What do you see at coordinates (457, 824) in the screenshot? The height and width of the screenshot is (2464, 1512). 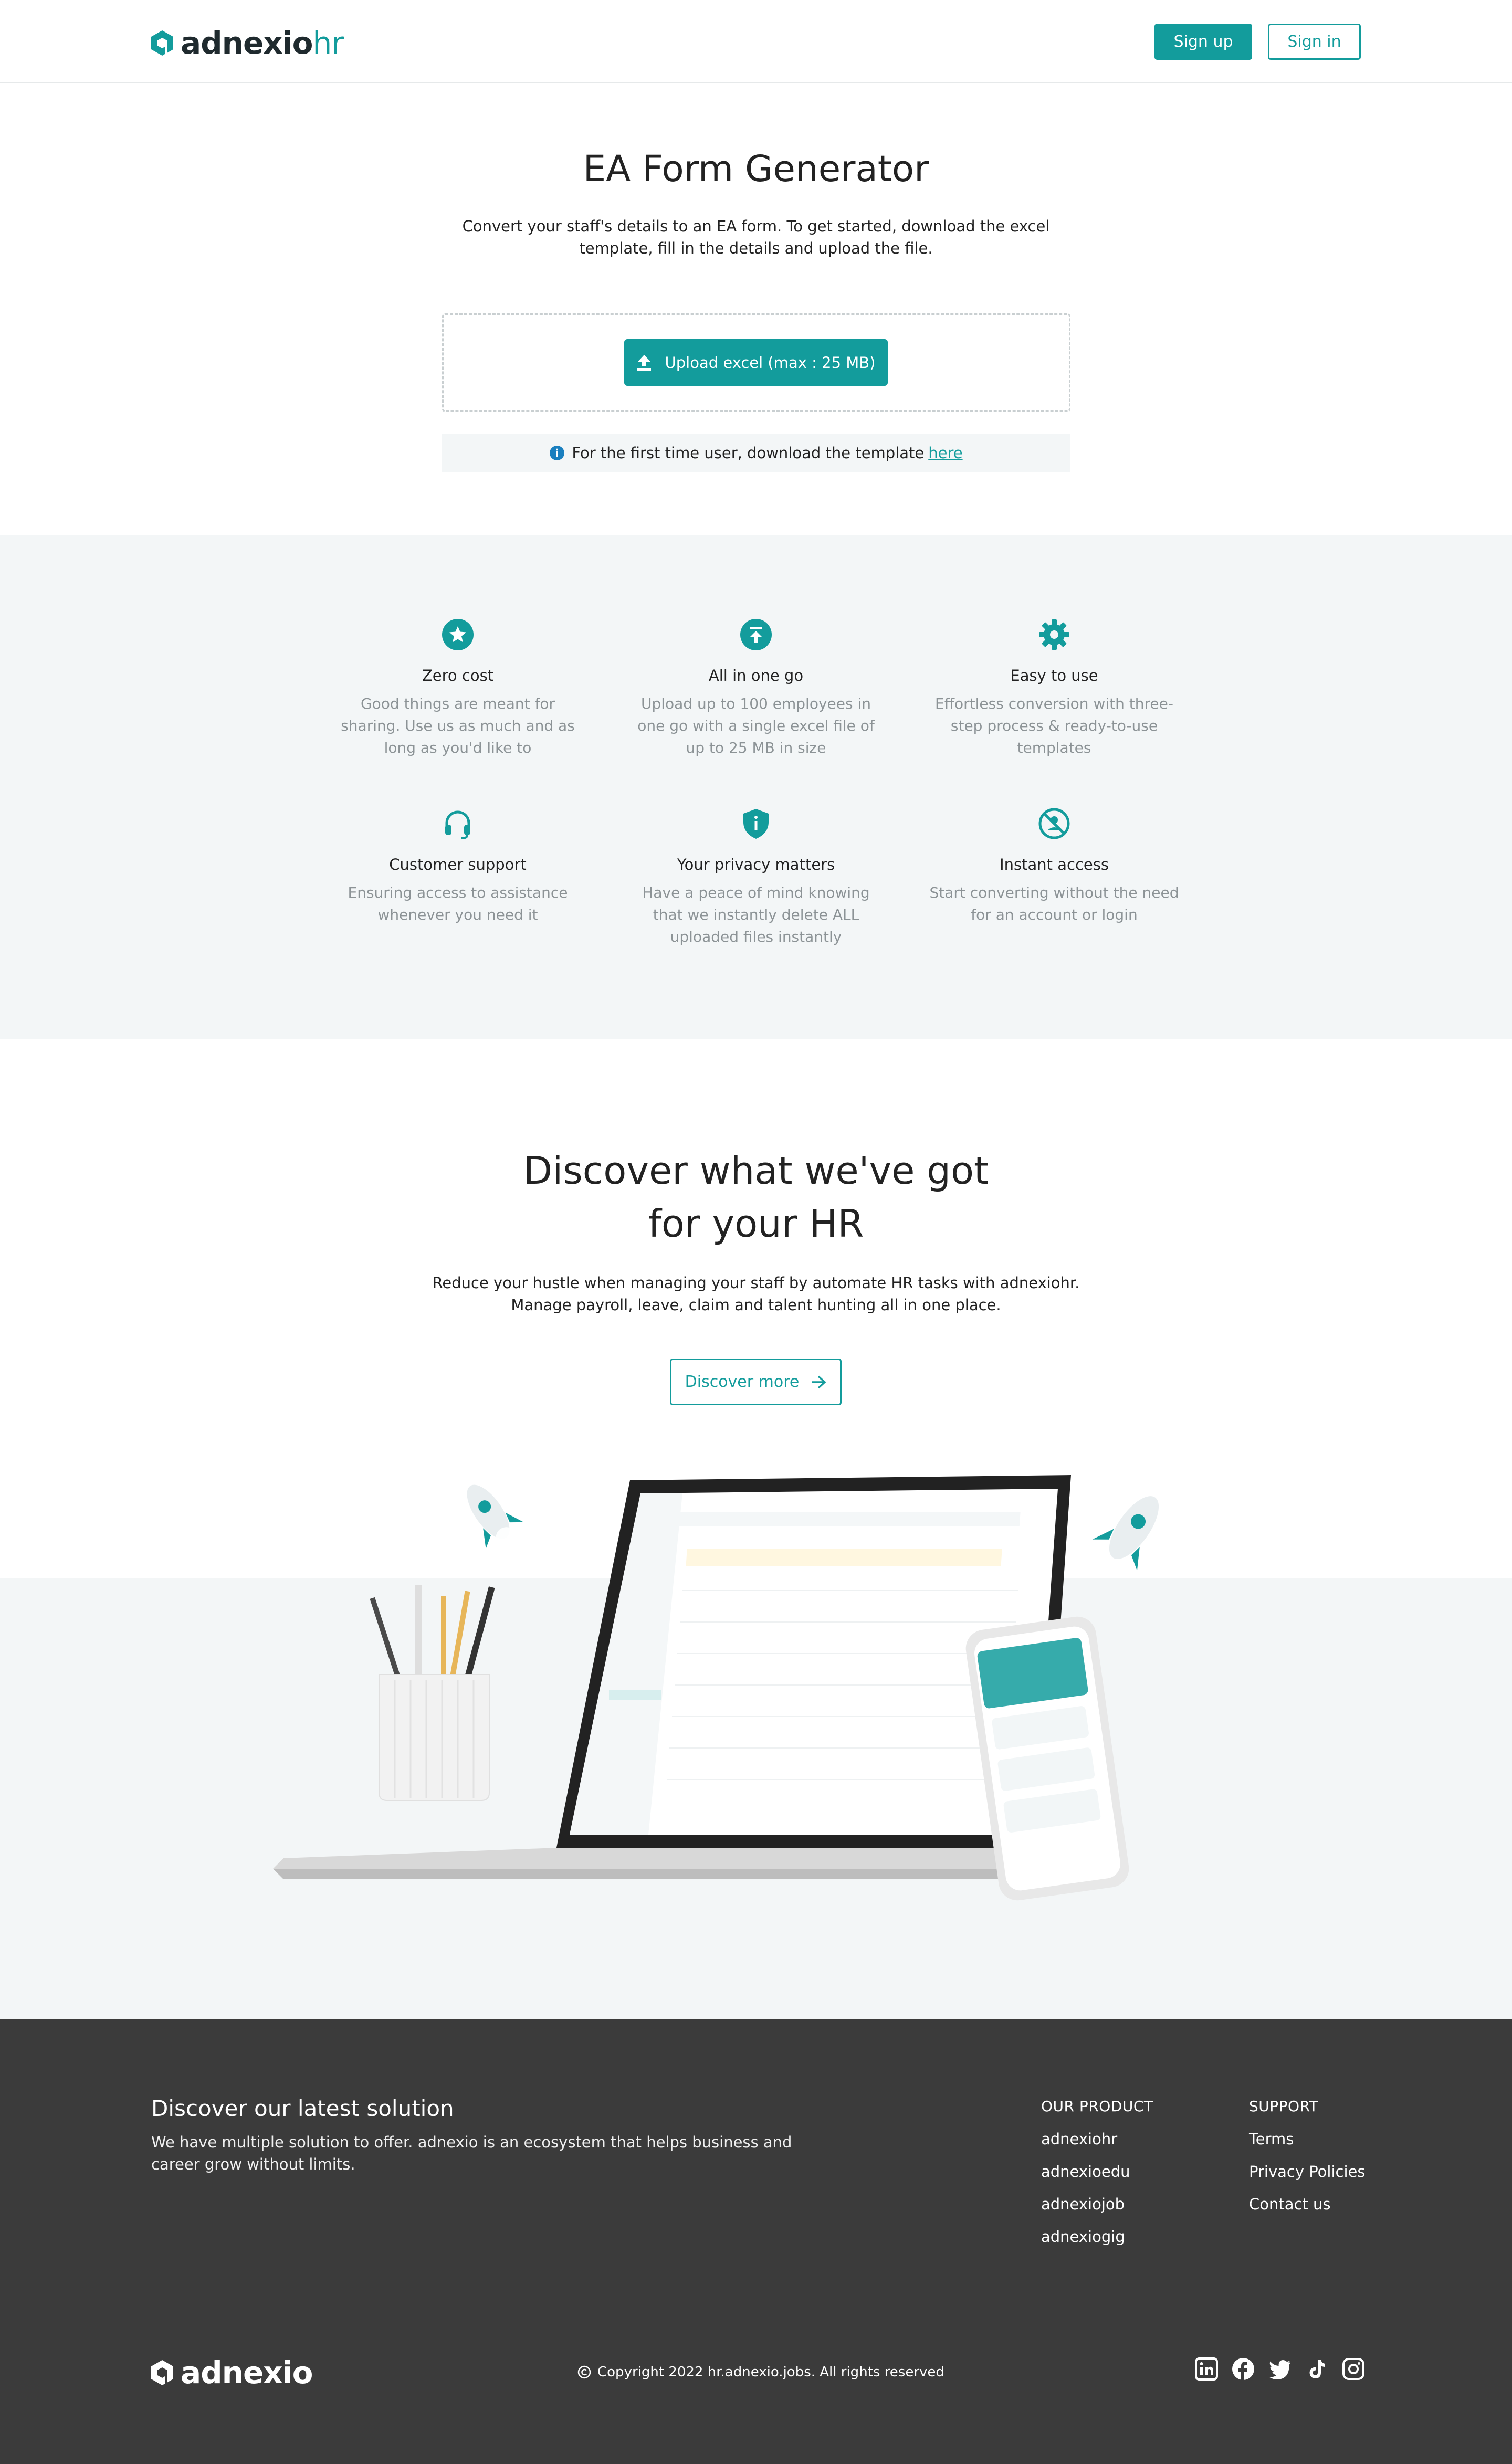 I see `headset-icon` at bounding box center [457, 824].